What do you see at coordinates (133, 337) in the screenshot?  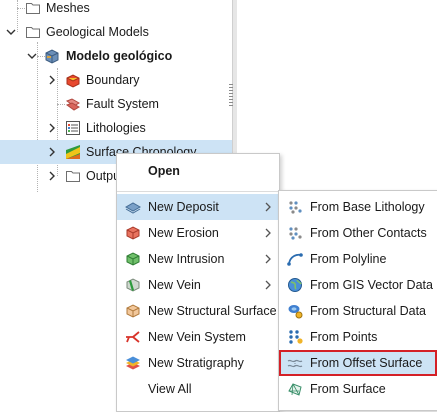 I see `vein-system-icon` at bounding box center [133, 337].